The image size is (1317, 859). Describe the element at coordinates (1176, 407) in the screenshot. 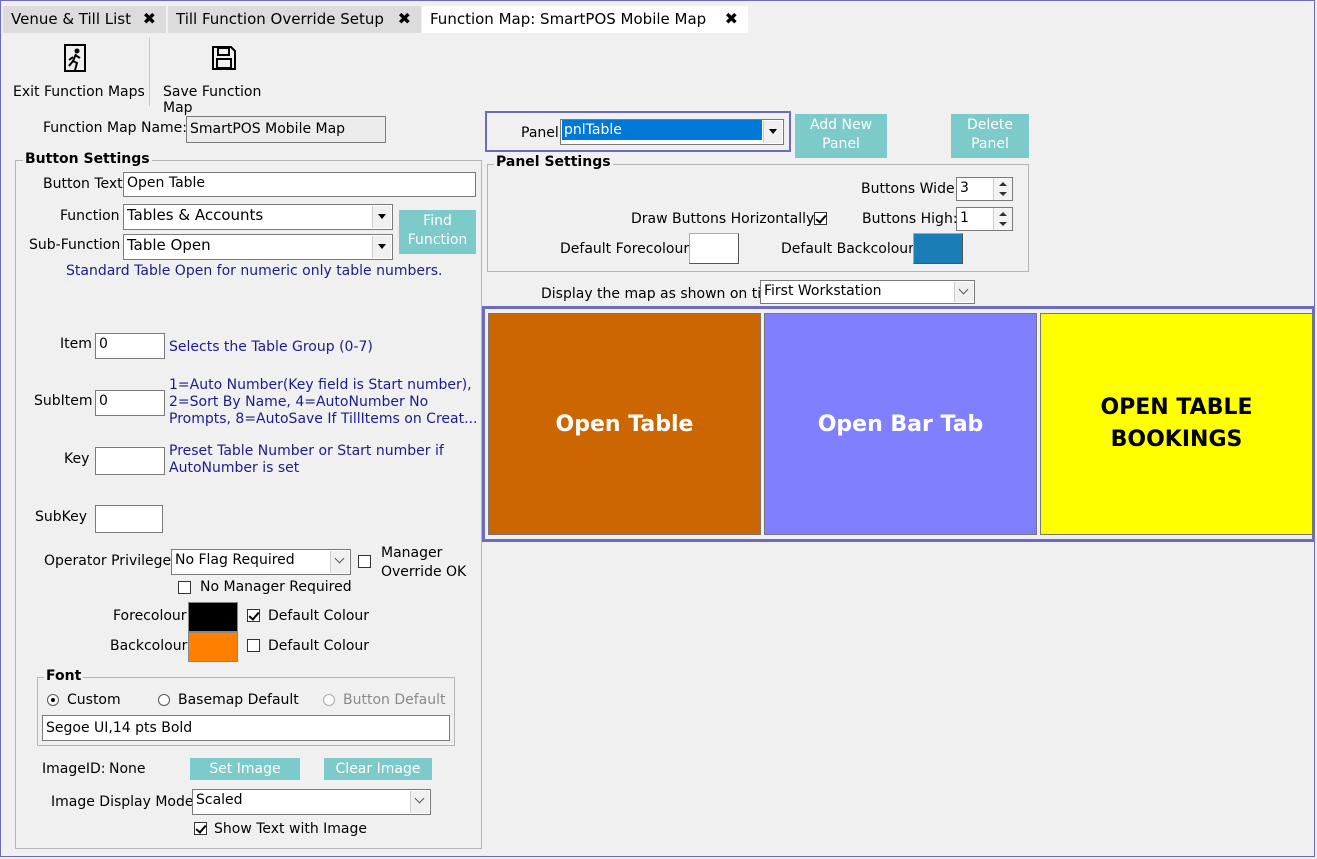

I see `map-button-label: OPEN TABLE` at that location.